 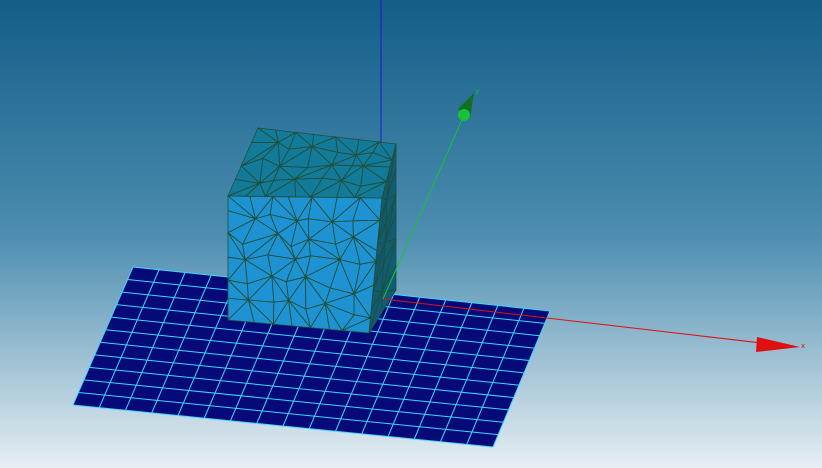 What do you see at coordinates (464, 115) in the screenshot?
I see `y-axis-handle` at bounding box center [464, 115].